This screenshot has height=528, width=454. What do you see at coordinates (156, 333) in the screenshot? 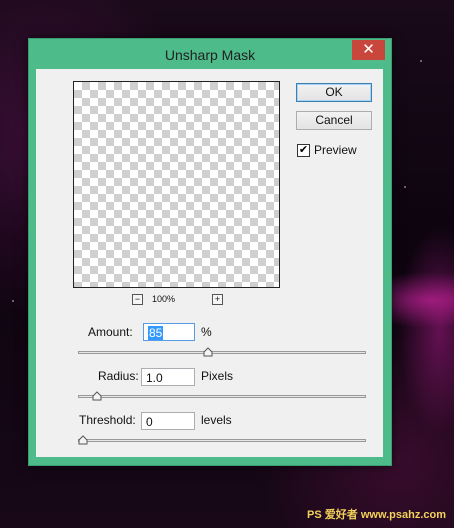
I see `amount-value: 85` at bounding box center [156, 333].